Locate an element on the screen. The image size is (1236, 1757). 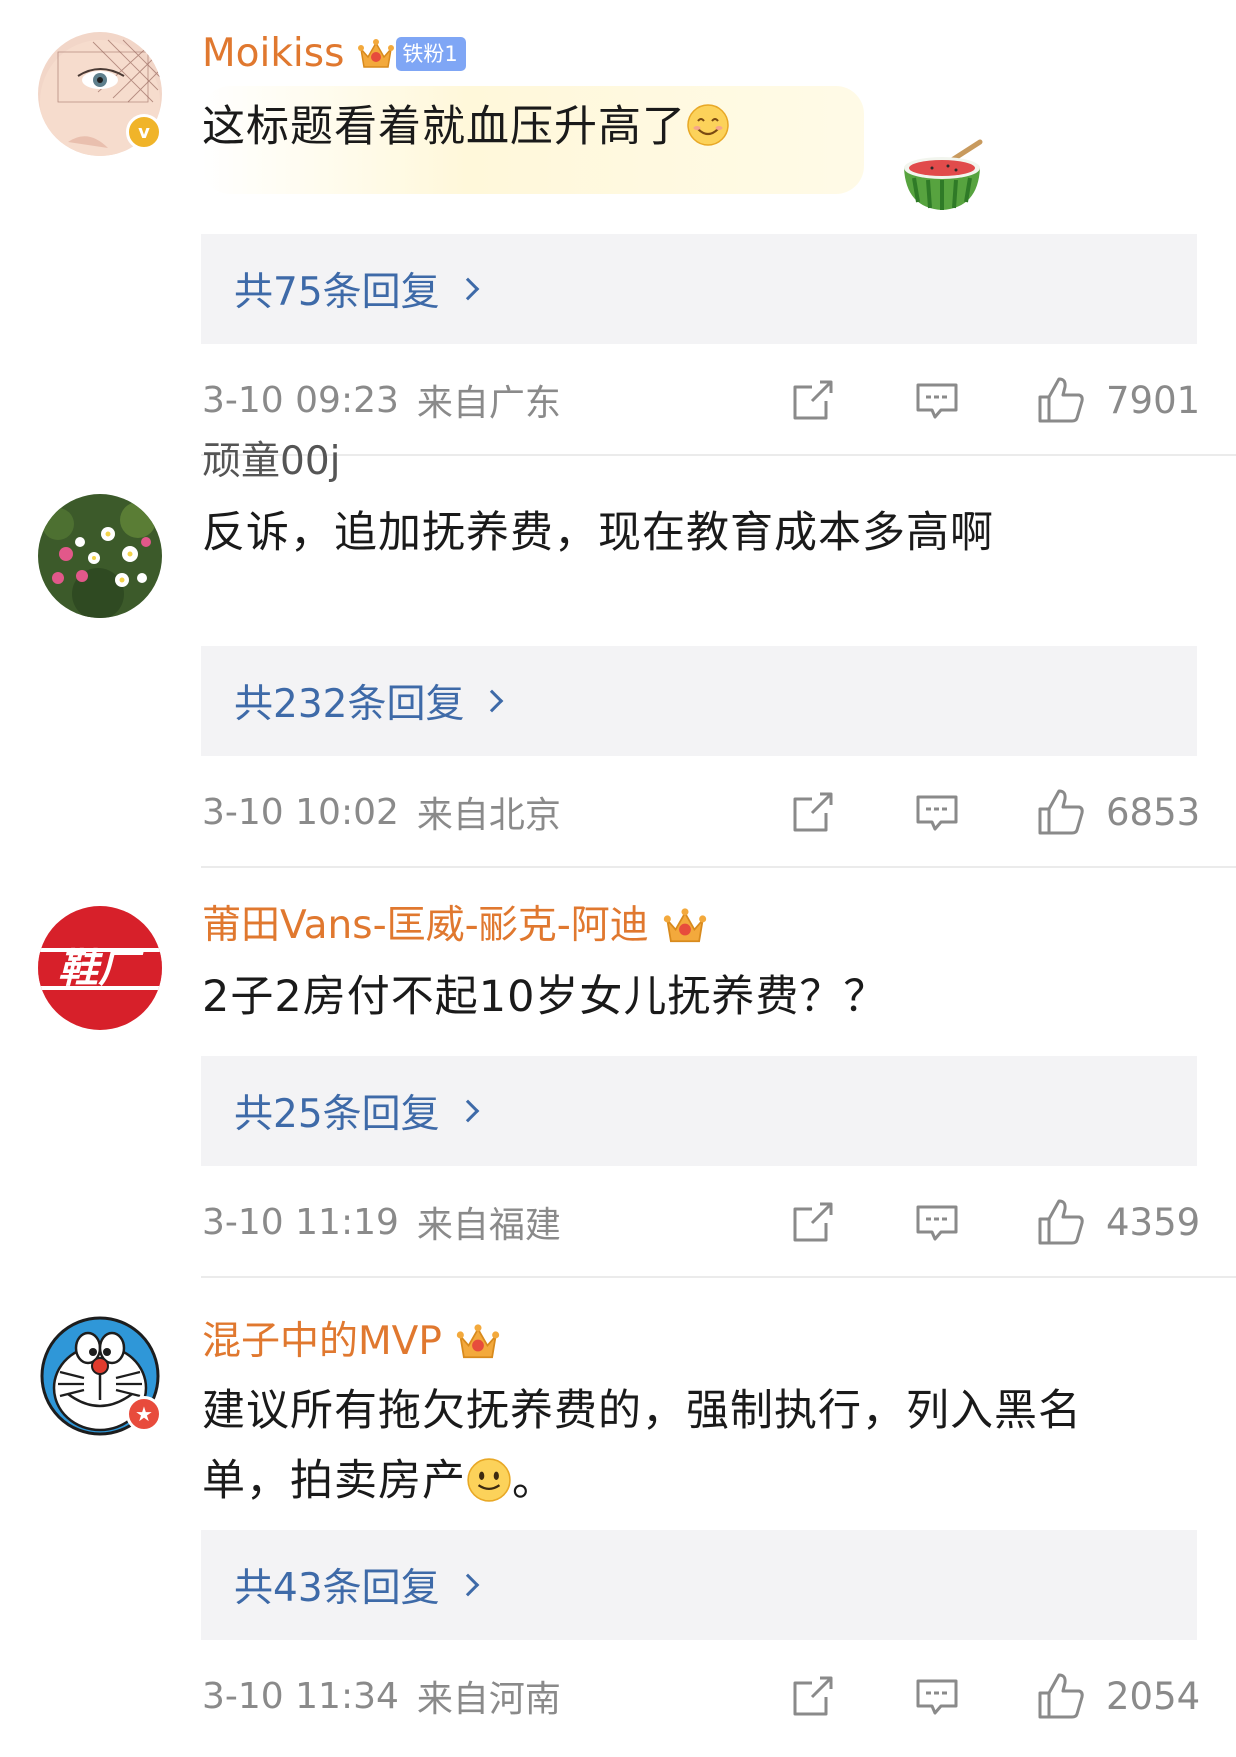
comment-text-line2-content: 单，拍卖房产 is located at coordinates (334, 1481).